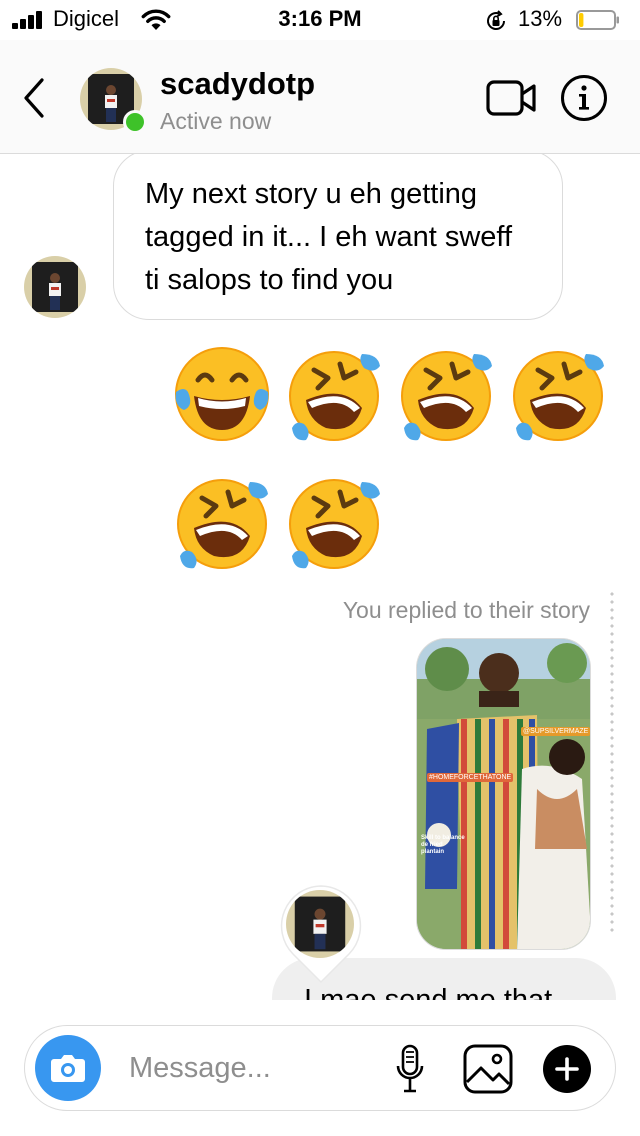 This screenshot has width=640, height=1136. Describe the element at coordinates (410, 1069) in the screenshot. I see `mic-icon` at that location.